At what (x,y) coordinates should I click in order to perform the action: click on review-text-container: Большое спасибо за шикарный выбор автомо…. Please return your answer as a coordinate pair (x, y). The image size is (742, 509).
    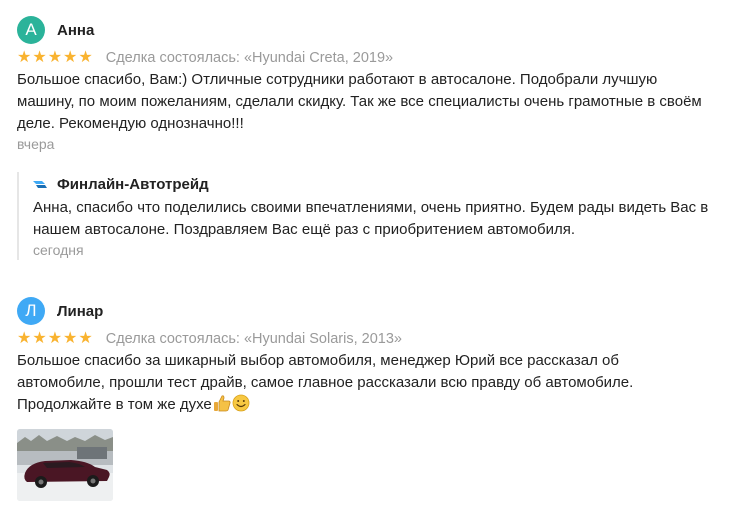
    Looking at the image, I should click on (362, 383).